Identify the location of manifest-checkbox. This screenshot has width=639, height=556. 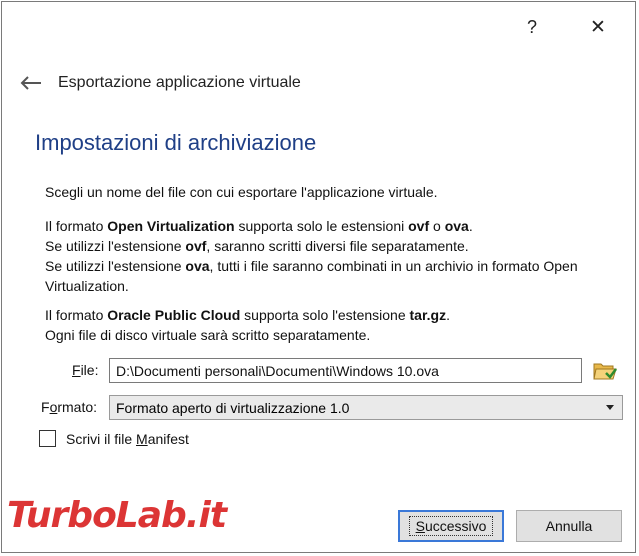
(47, 438).